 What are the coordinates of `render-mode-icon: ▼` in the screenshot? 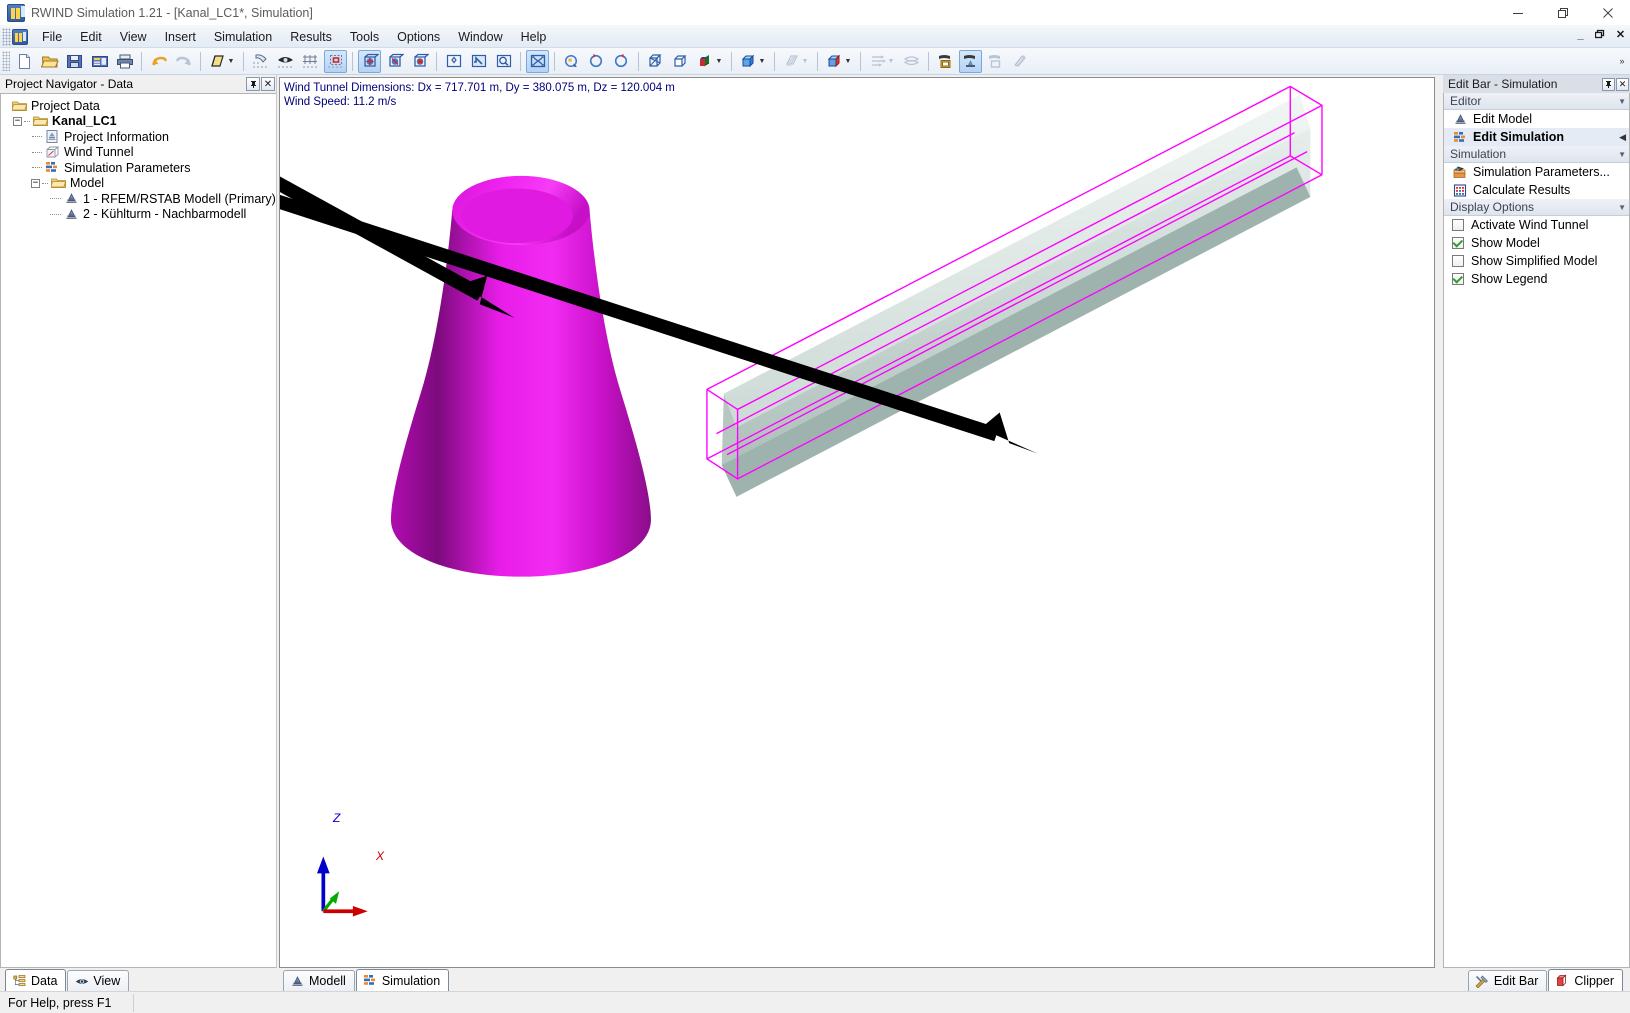 It's located at (222, 61).